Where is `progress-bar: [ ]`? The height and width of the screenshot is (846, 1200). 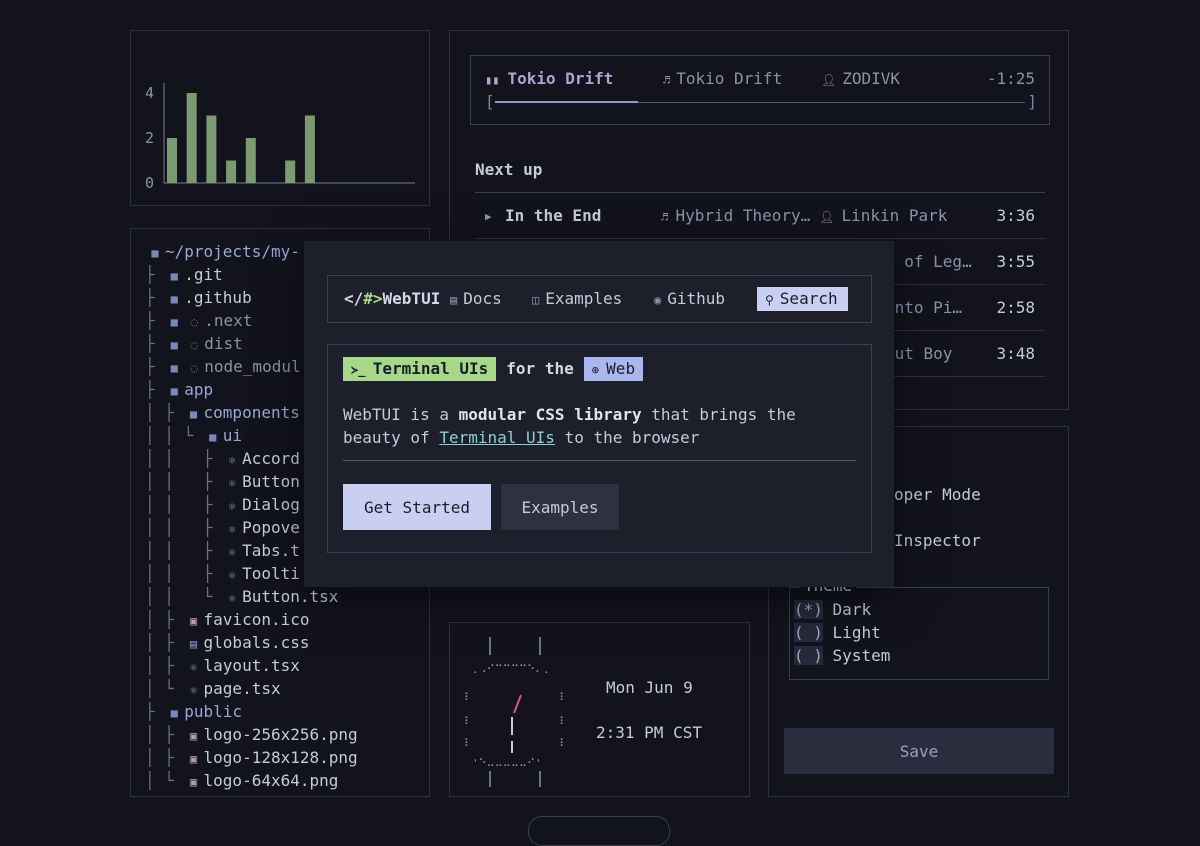
progress-bar: [ ] is located at coordinates (761, 102).